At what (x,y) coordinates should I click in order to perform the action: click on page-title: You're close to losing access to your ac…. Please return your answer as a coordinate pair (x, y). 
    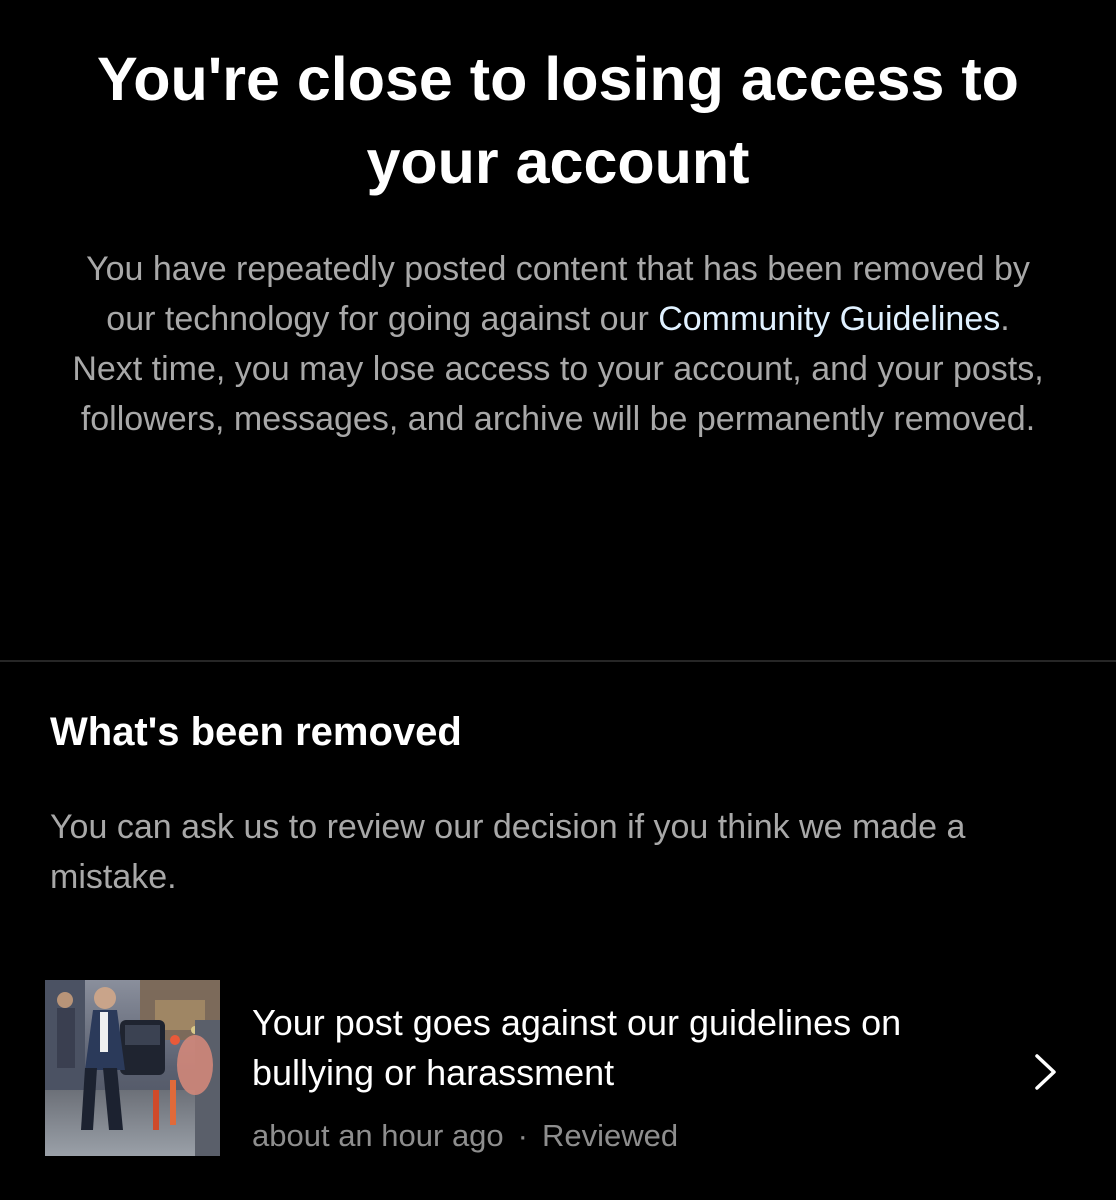
    Looking at the image, I should click on (558, 120).